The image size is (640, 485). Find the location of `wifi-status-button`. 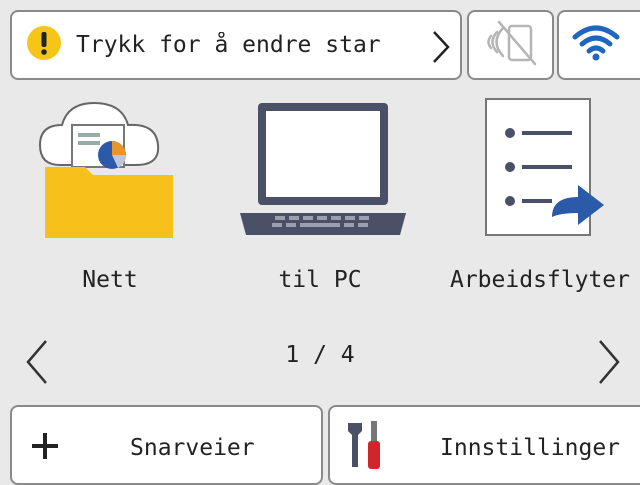

wifi-status-button is located at coordinates (598, 45).